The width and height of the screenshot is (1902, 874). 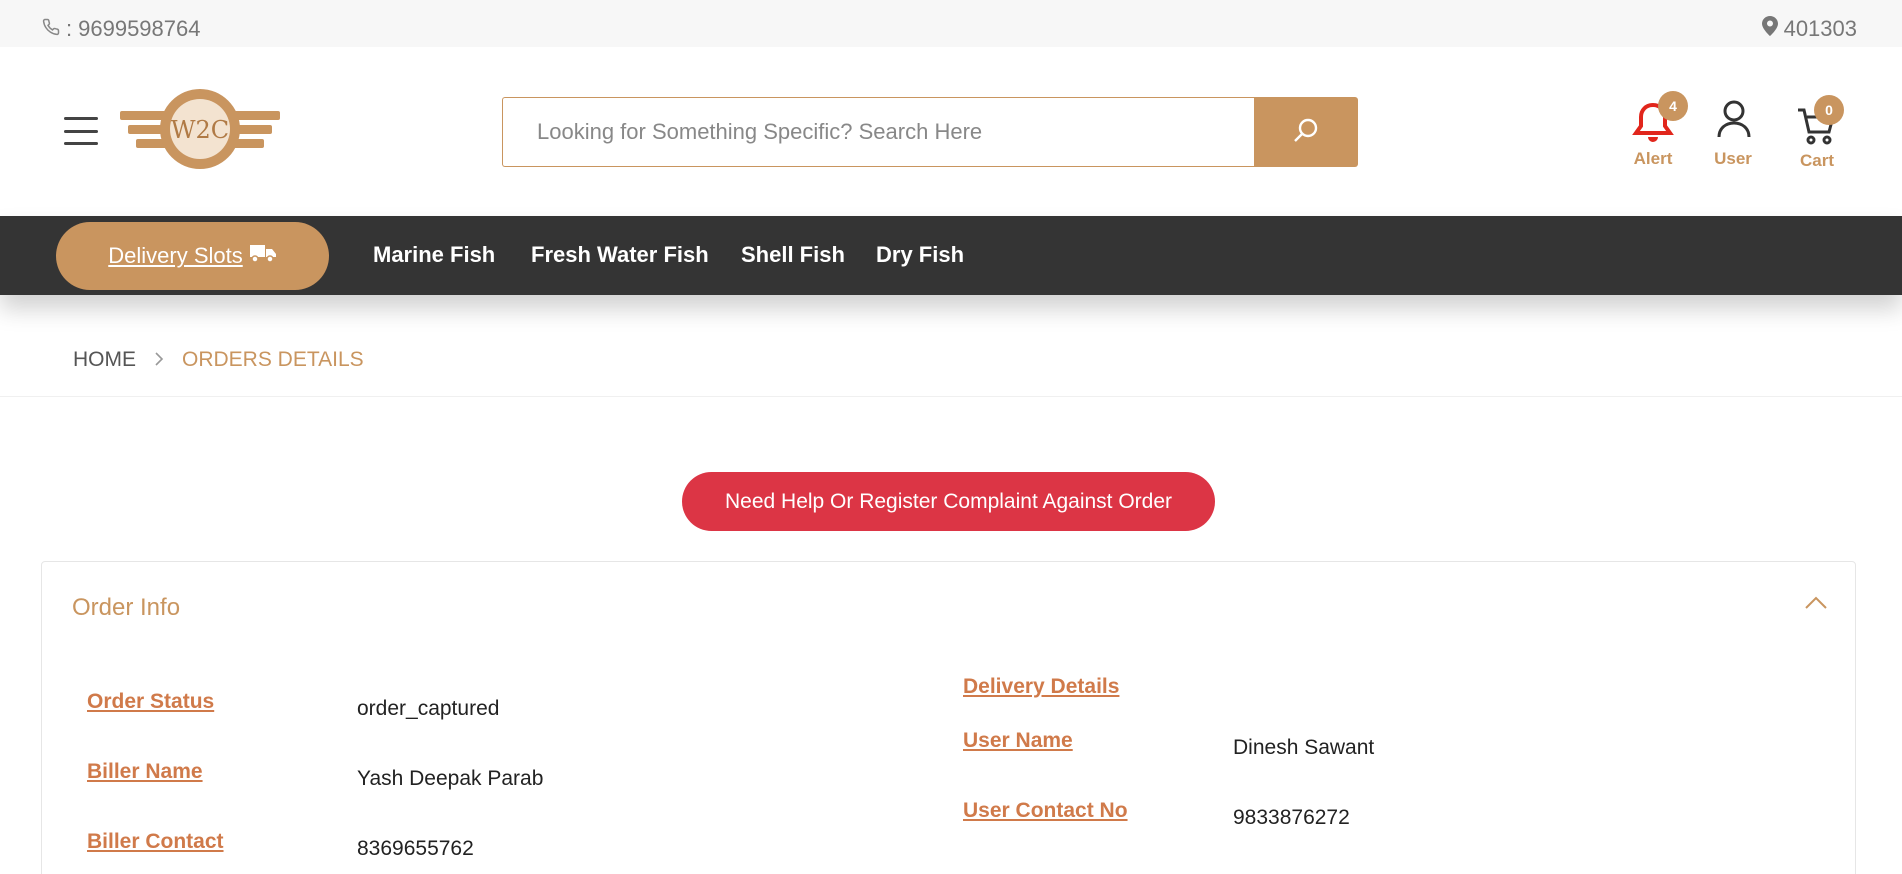 I want to click on search-button, so click(x=1306, y=132).